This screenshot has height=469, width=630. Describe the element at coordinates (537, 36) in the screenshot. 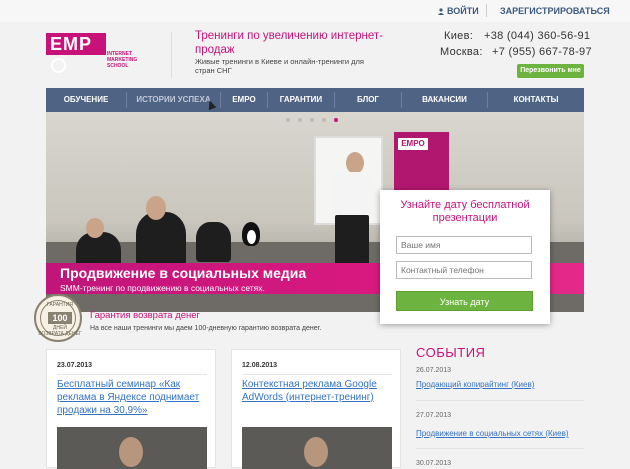

I see `phone-number-kiev: +38 (044) 360-56-91` at that location.